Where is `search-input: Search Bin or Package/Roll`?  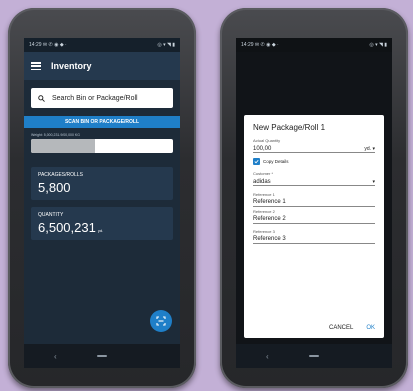 search-input: Search Bin or Package/Roll is located at coordinates (102, 98).